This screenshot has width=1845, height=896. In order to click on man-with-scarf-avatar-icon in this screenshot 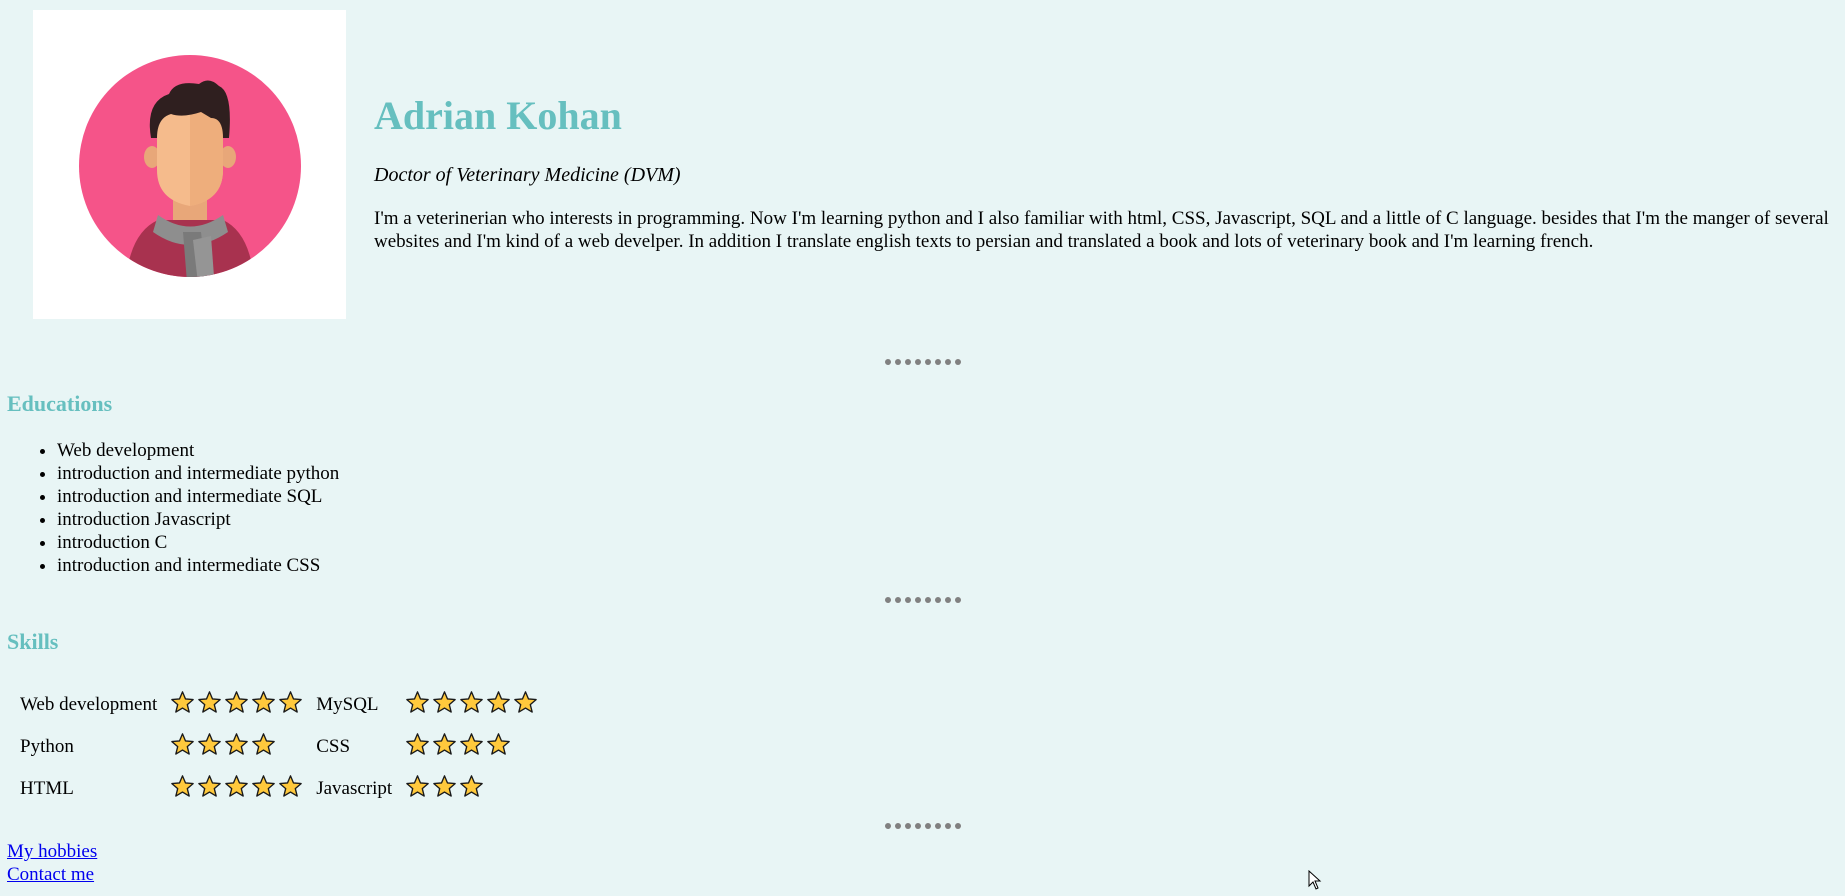, I will do `click(190, 166)`.